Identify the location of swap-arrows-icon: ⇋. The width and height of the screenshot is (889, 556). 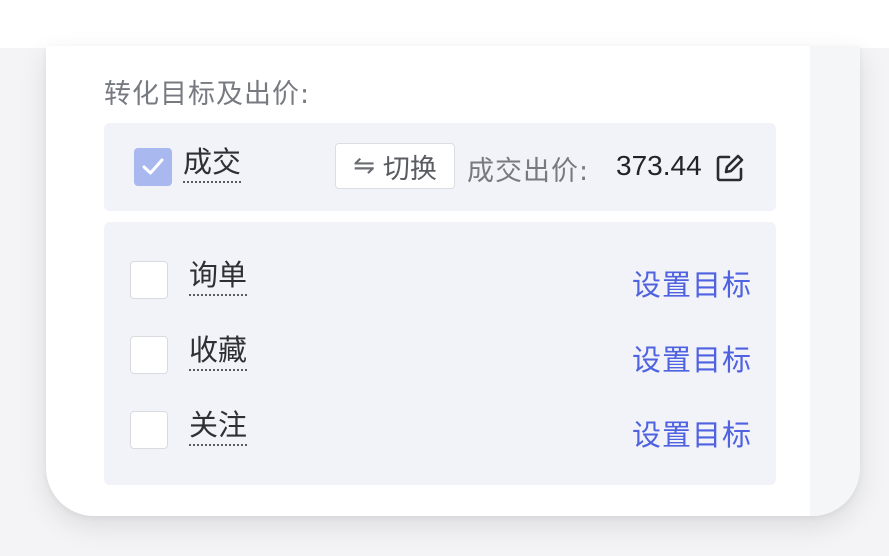
(364, 166).